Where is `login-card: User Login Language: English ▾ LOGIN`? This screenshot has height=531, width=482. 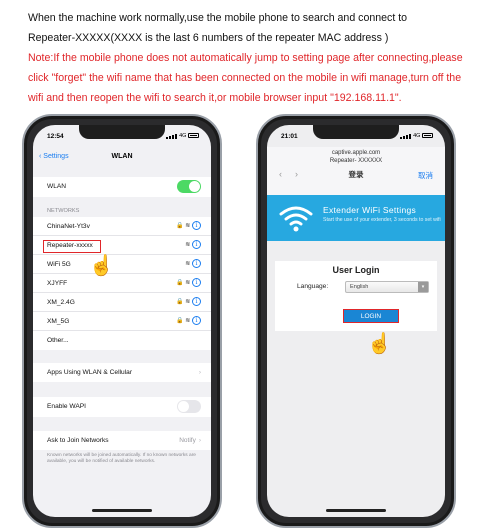
login-card: User Login Language: English ▾ LOGIN is located at coordinates (356, 296).